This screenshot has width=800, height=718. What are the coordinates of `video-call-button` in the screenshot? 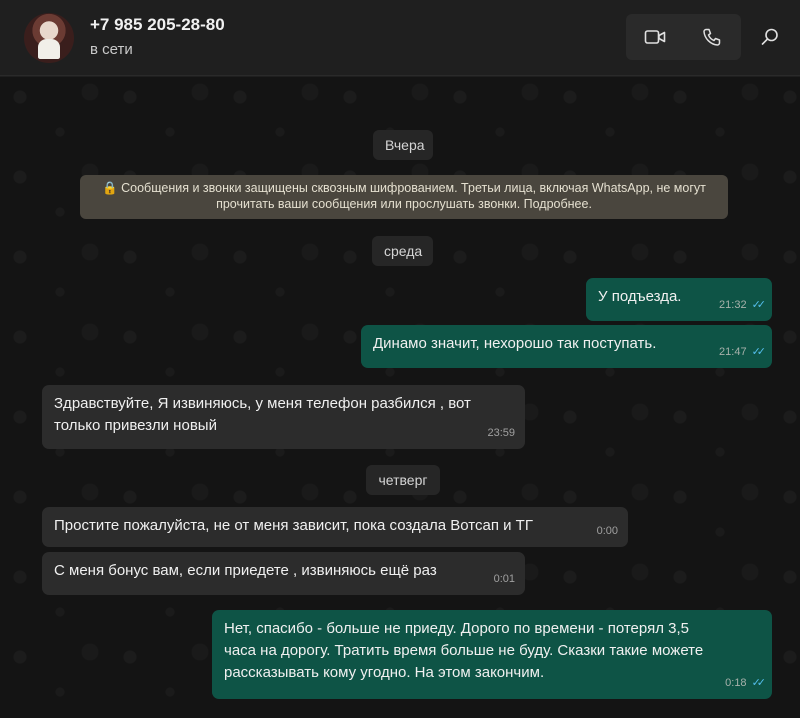 It's located at (654, 37).